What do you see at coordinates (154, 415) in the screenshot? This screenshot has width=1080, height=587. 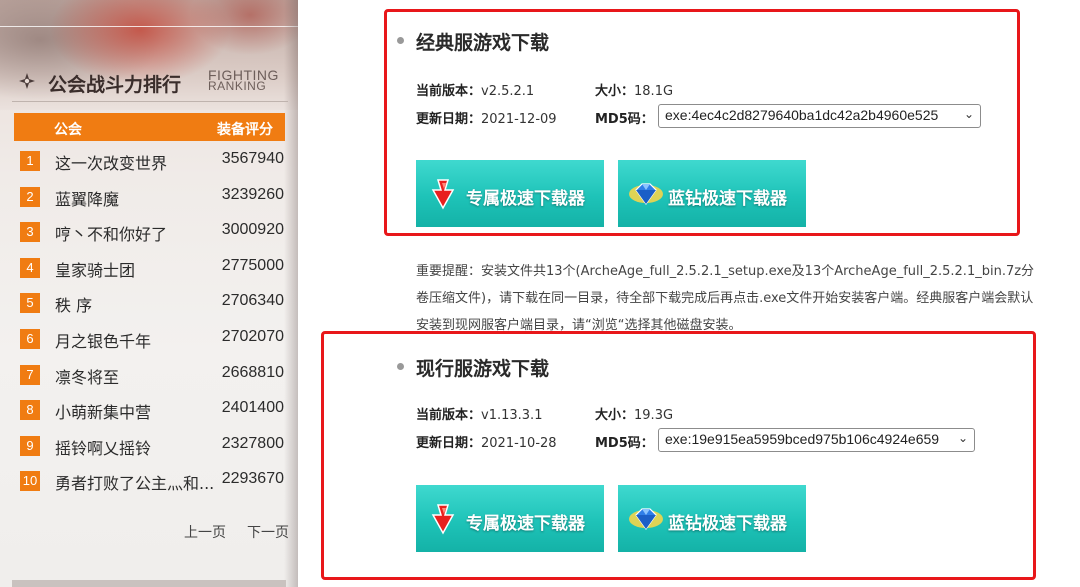 I see `ranking-row: 8 小萌新集中营 2401400` at bounding box center [154, 415].